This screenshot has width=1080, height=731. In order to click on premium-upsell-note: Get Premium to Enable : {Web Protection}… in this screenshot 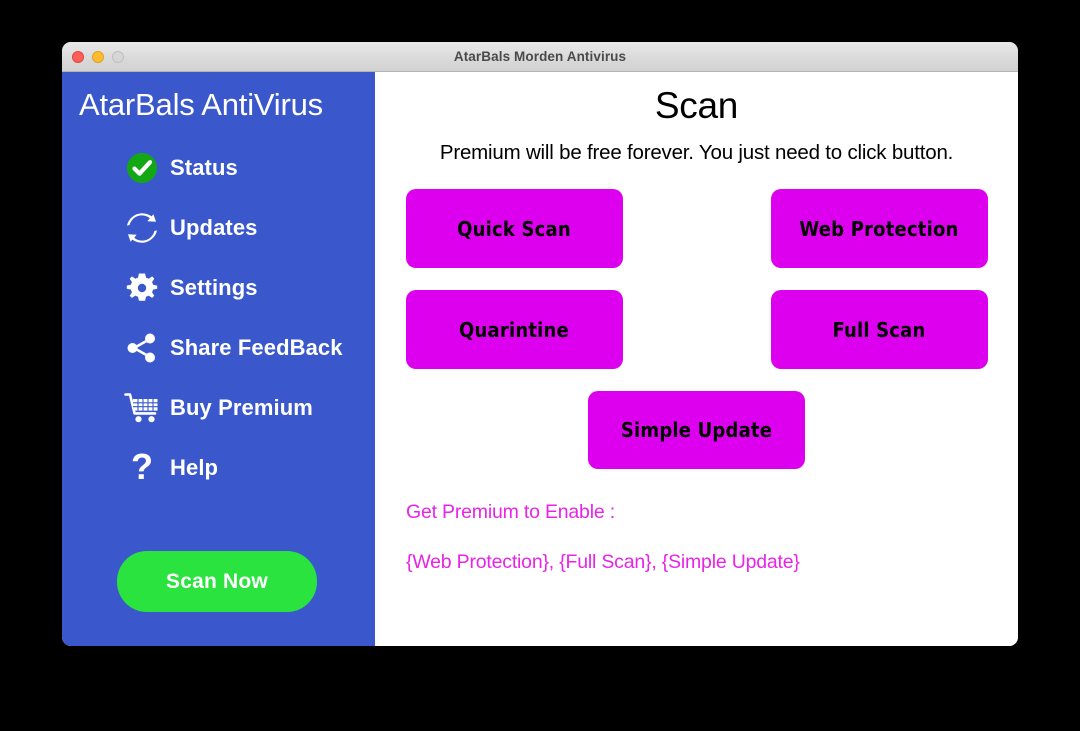, I will do `click(603, 537)`.